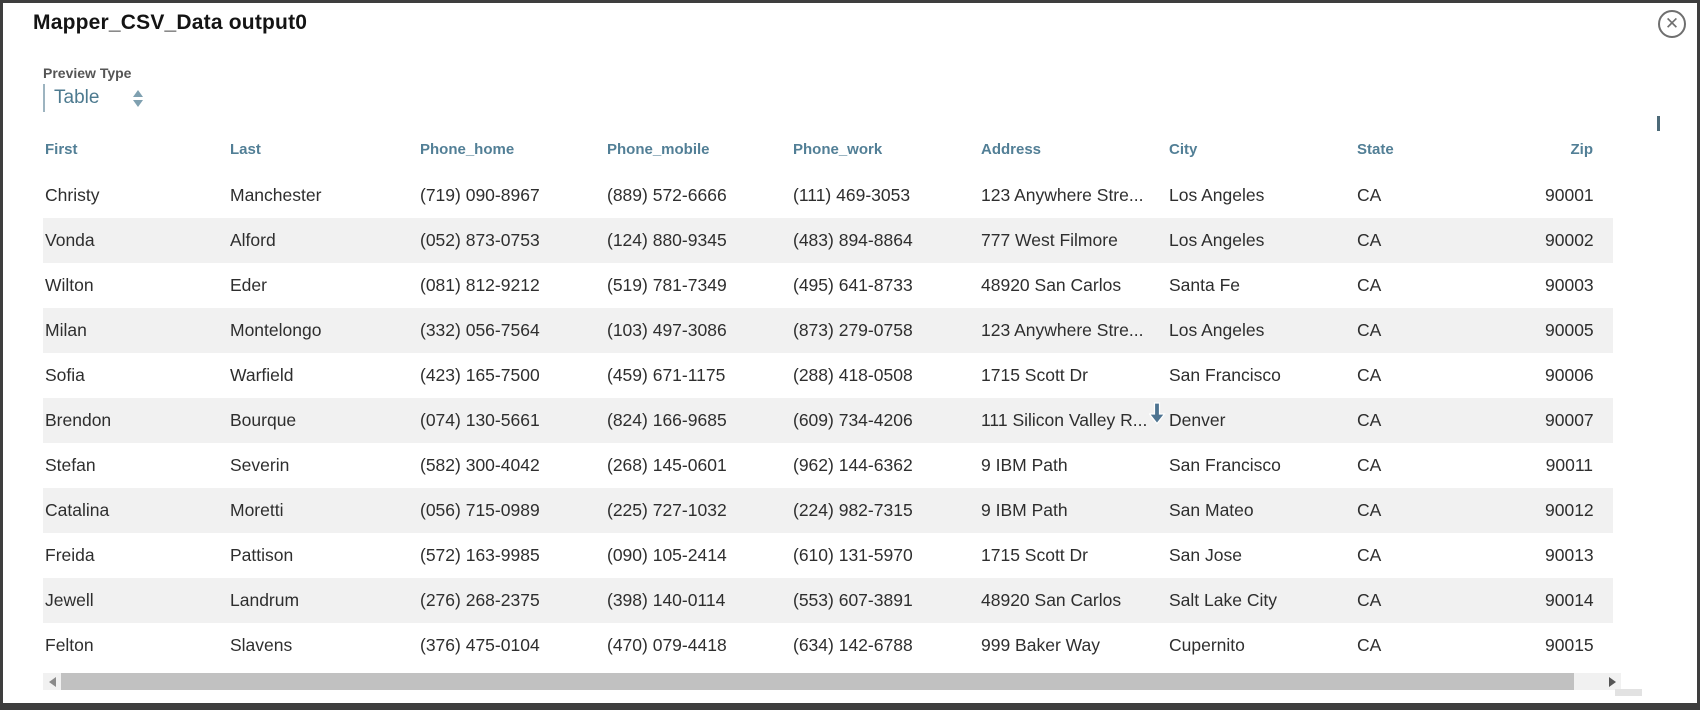  I want to click on table-cell-phone_mobile: (225) 727-1032, so click(667, 510).